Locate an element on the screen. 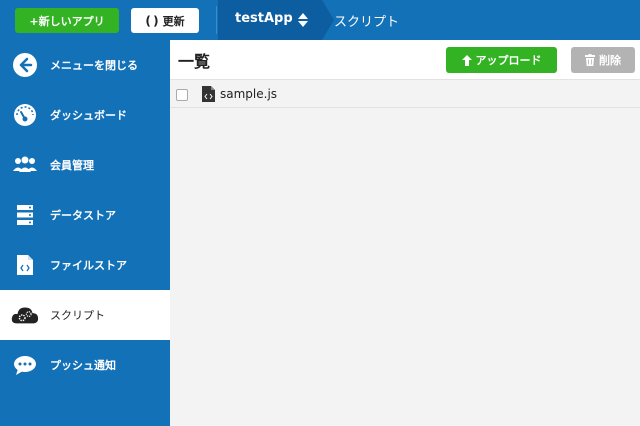 The image size is (640, 426). divider is located at coordinates (216, 20).